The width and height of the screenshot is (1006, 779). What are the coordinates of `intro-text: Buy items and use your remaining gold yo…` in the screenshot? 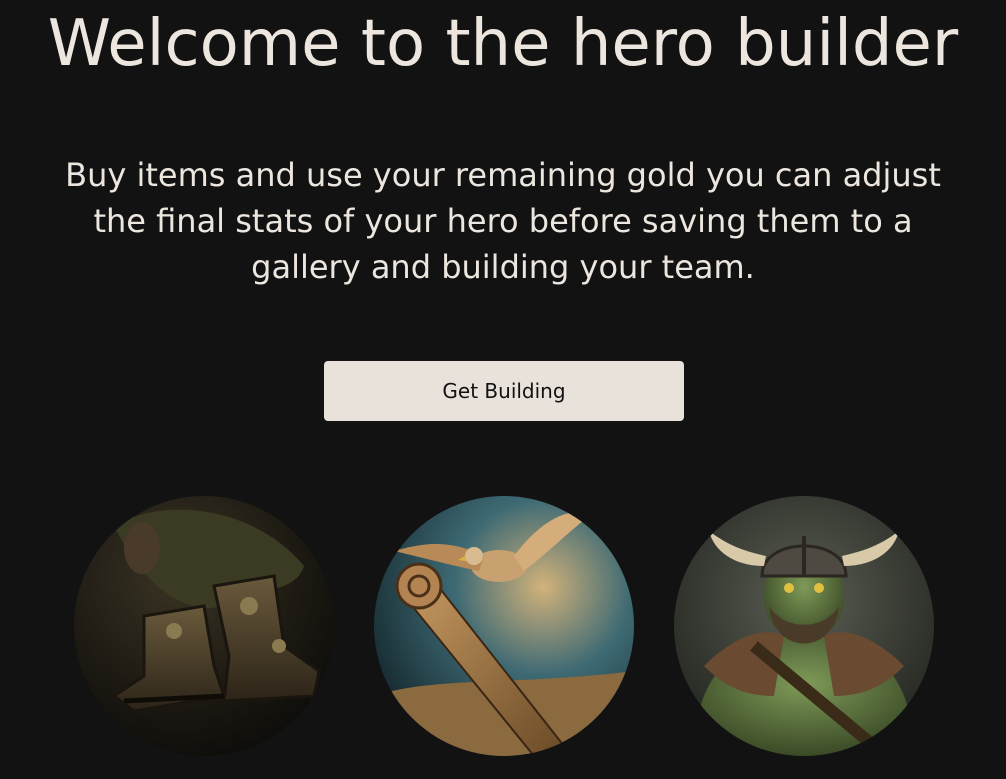 It's located at (503, 221).